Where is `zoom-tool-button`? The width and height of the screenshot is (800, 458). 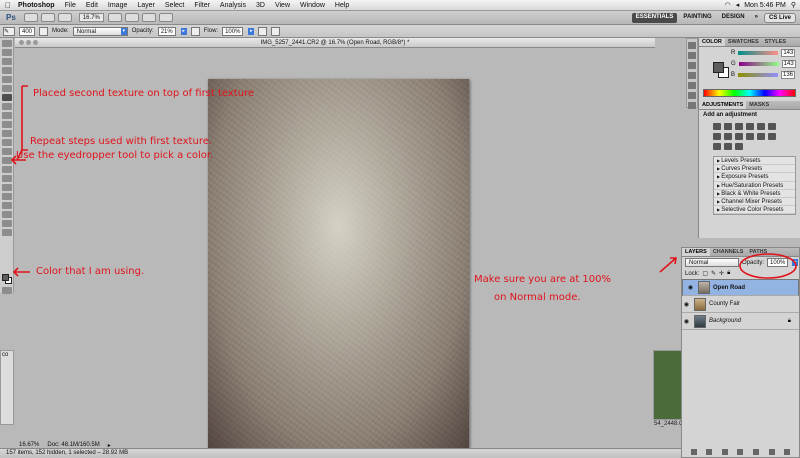 zoom-tool-button is located at coordinates (131, 17).